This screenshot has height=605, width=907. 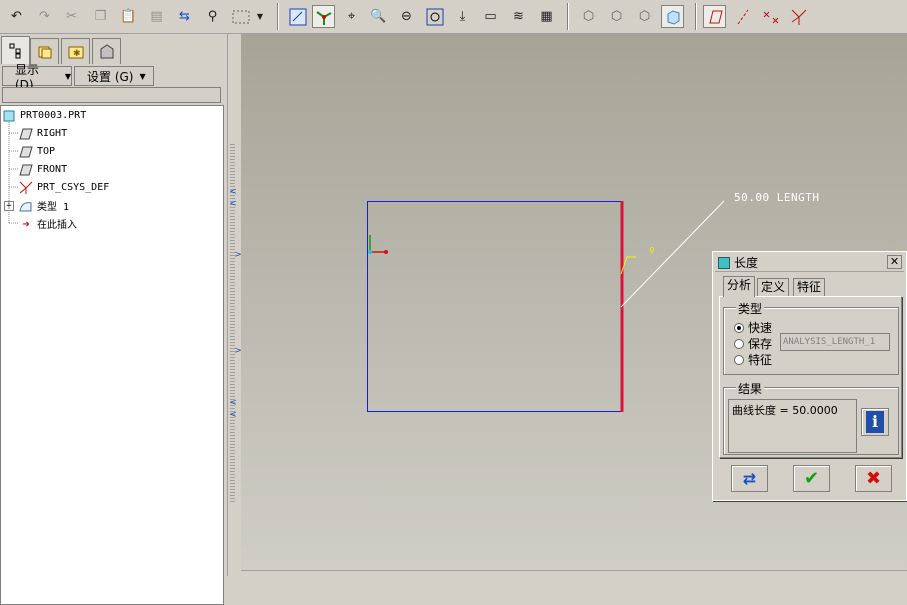 What do you see at coordinates (809, 263) in the screenshot?
I see `dialog-titlebar: 长度 ✕` at bounding box center [809, 263].